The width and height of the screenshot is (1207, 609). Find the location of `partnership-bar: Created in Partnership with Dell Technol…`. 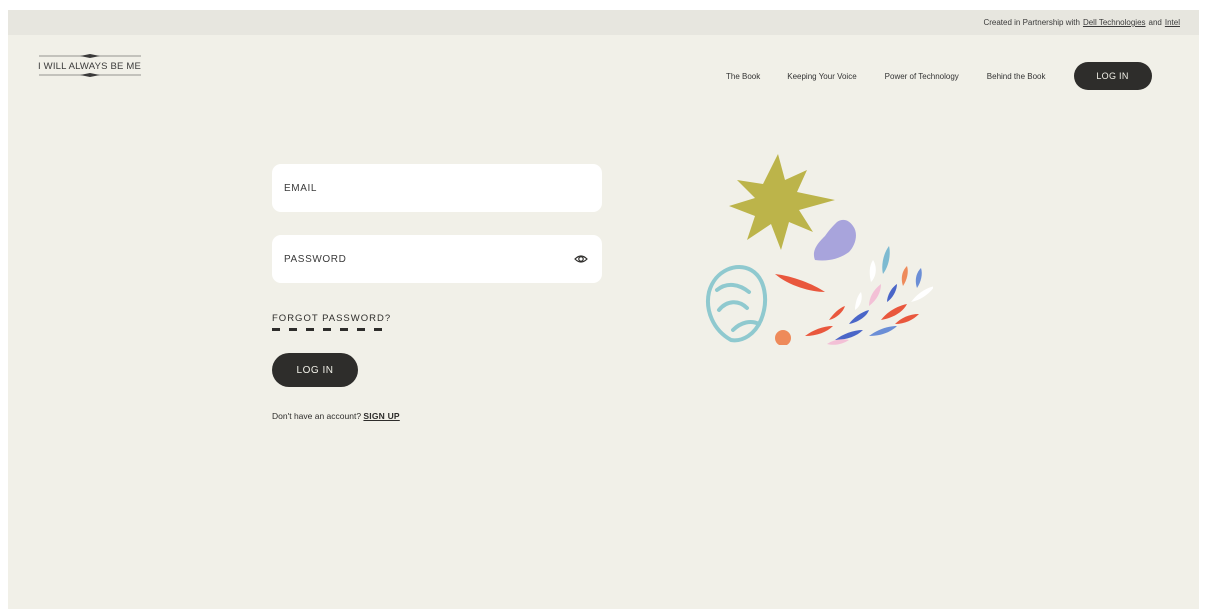

partnership-bar: Created in Partnership with Dell Technol… is located at coordinates (603, 22).